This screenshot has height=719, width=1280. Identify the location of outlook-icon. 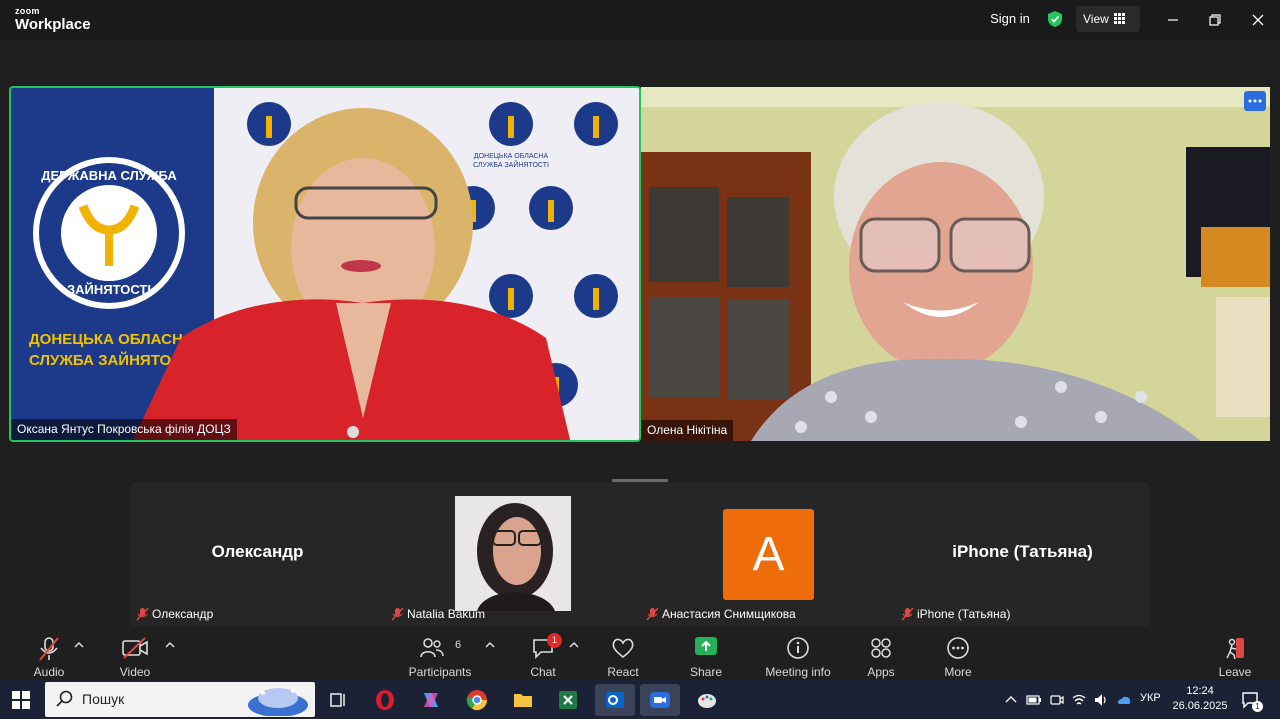
(615, 700).